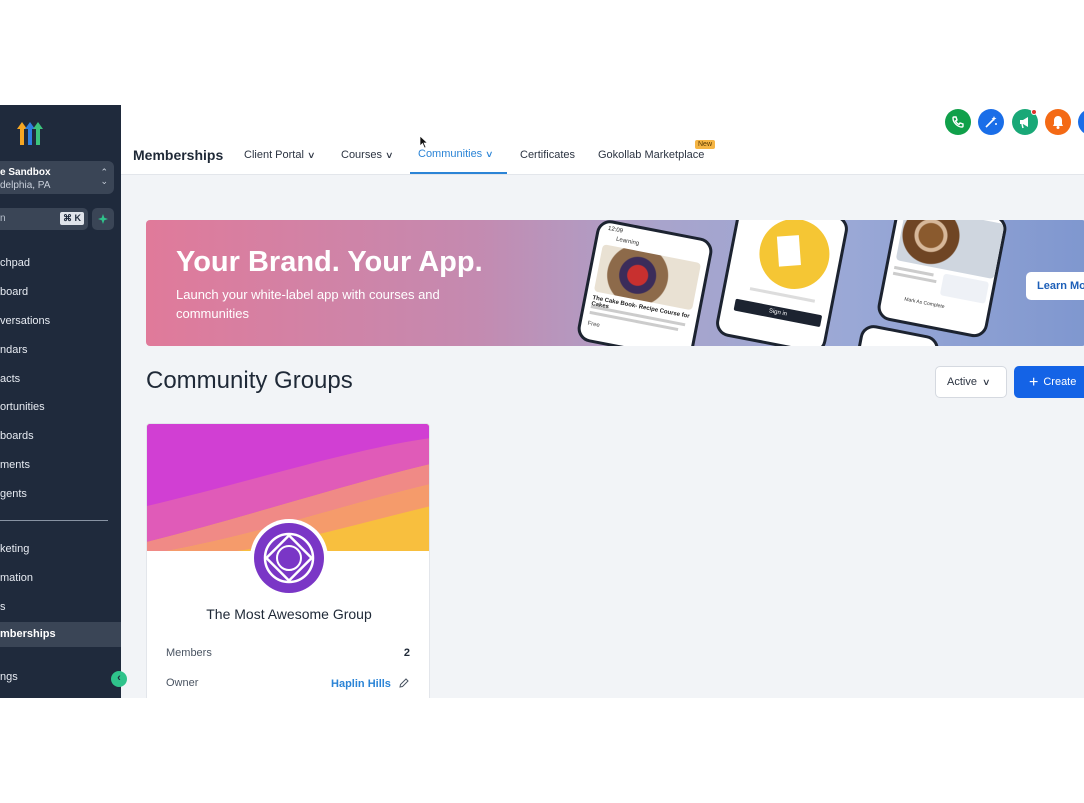 This screenshot has width=1084, height=803. What do you see at coordinates (361, 684) in the screenshot?
I see `owner-link: Haplin Hills` at bounding box center [361, 684].